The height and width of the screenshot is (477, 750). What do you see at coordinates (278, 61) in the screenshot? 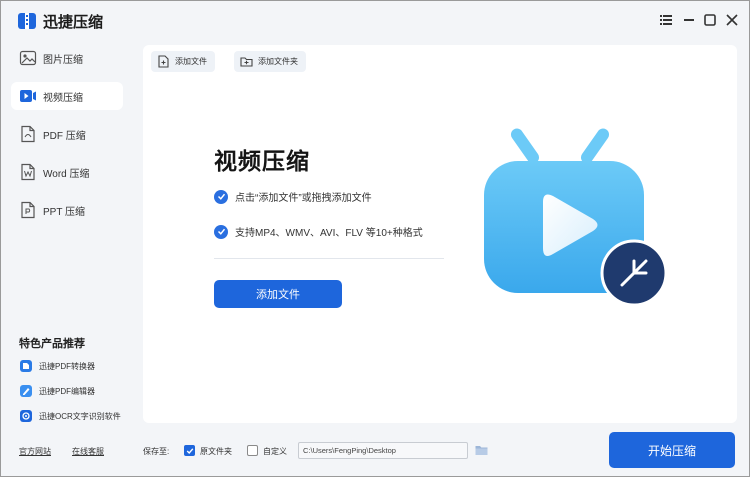
I see `add-folder-toolbar-label: 添加文件夹` at bounding box center [278, 61].